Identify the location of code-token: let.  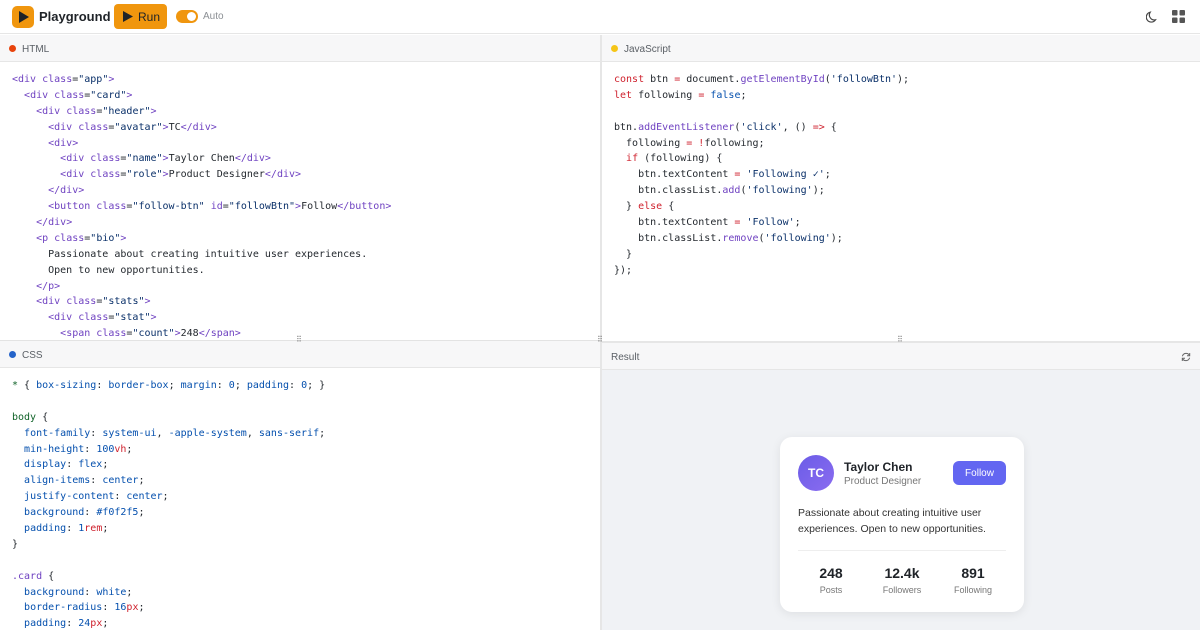
(626, 95).